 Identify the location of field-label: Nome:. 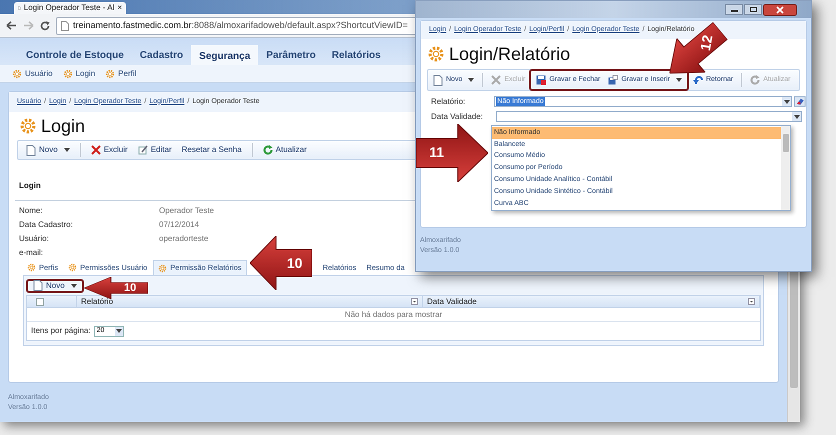
(31, 210).